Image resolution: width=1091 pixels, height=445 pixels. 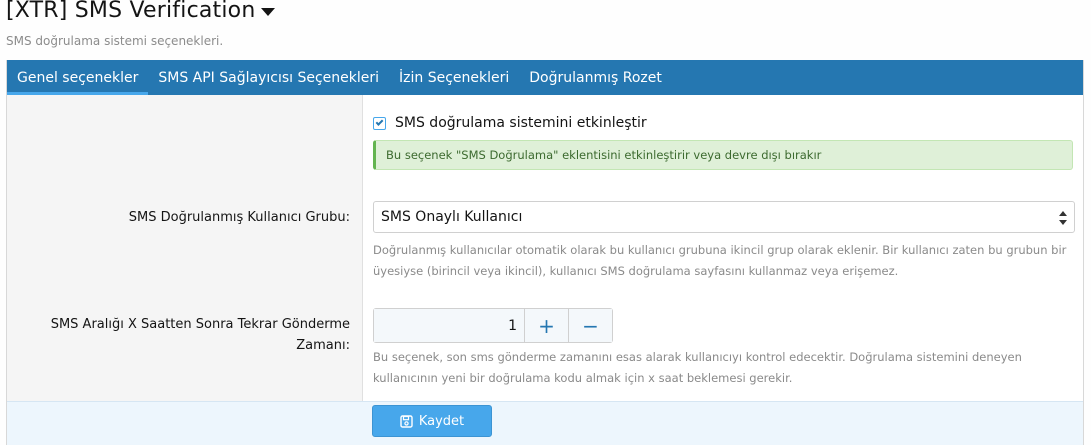 What do you see at coordinates (521, 123) in the screenshot?
I see `enable-label: SMS doğrulama sistemini etkinleştir` at bounding box center [521, 123].